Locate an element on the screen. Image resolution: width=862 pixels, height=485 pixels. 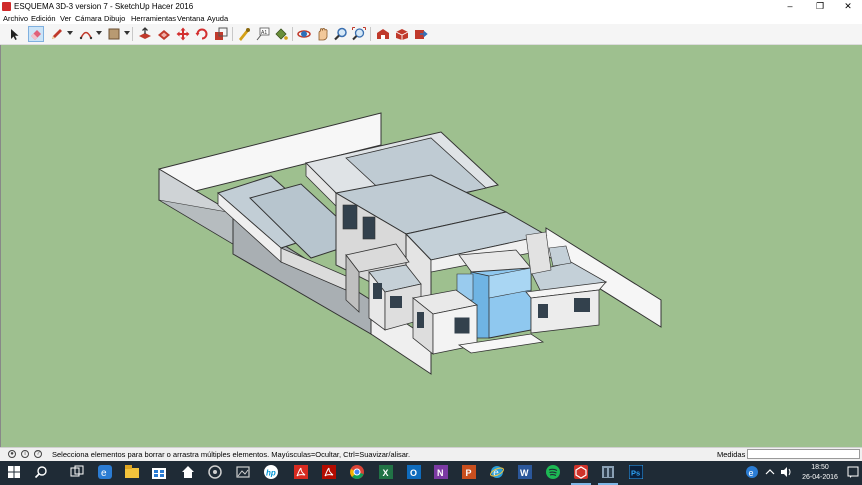
search-icon is located at coordinates (40, 472).